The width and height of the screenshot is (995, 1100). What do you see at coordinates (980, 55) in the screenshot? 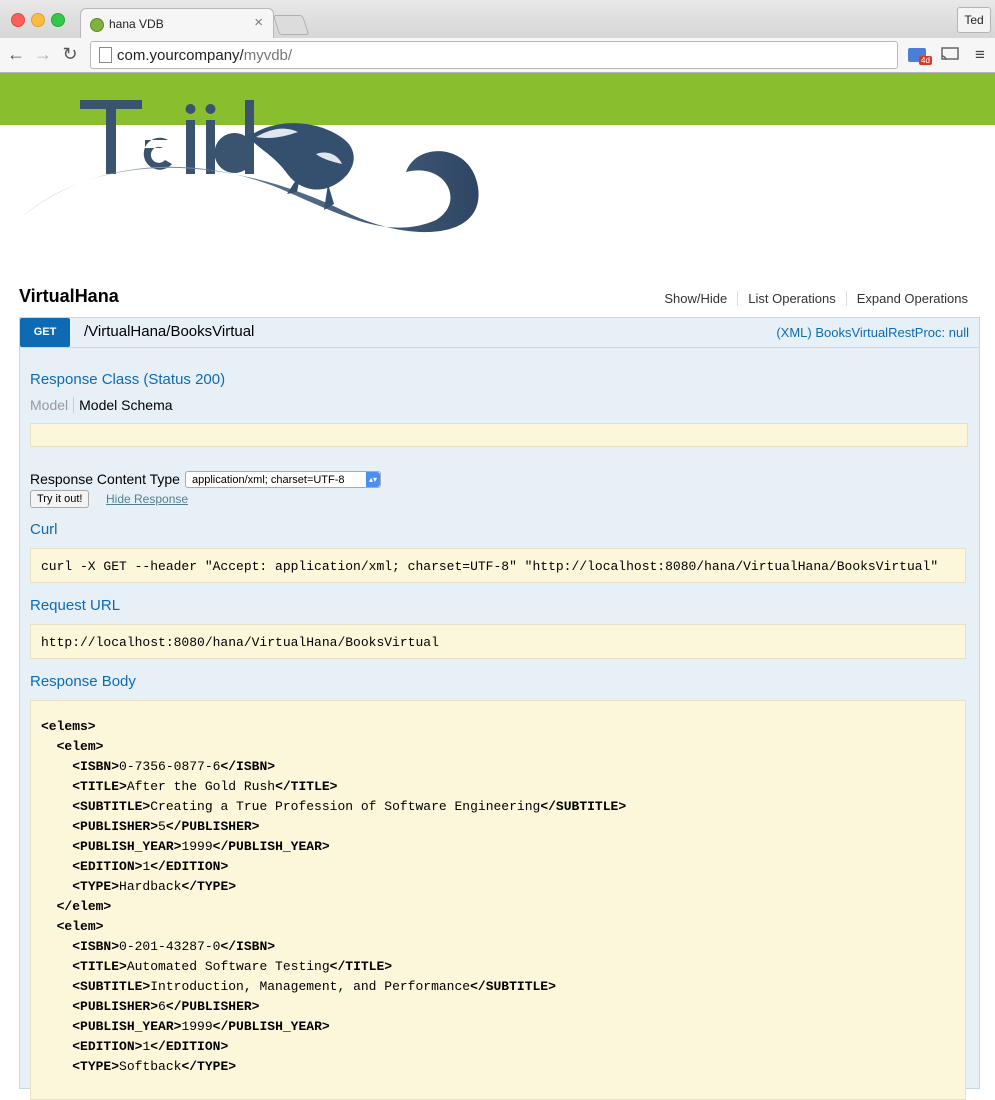
I see `menu-icon: ≡` at bounding box center [980, 55].